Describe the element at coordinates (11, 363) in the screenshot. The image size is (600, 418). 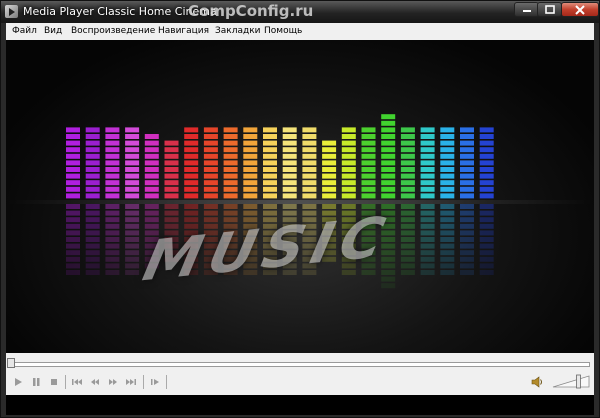
I see `seek-thumb` at that location.